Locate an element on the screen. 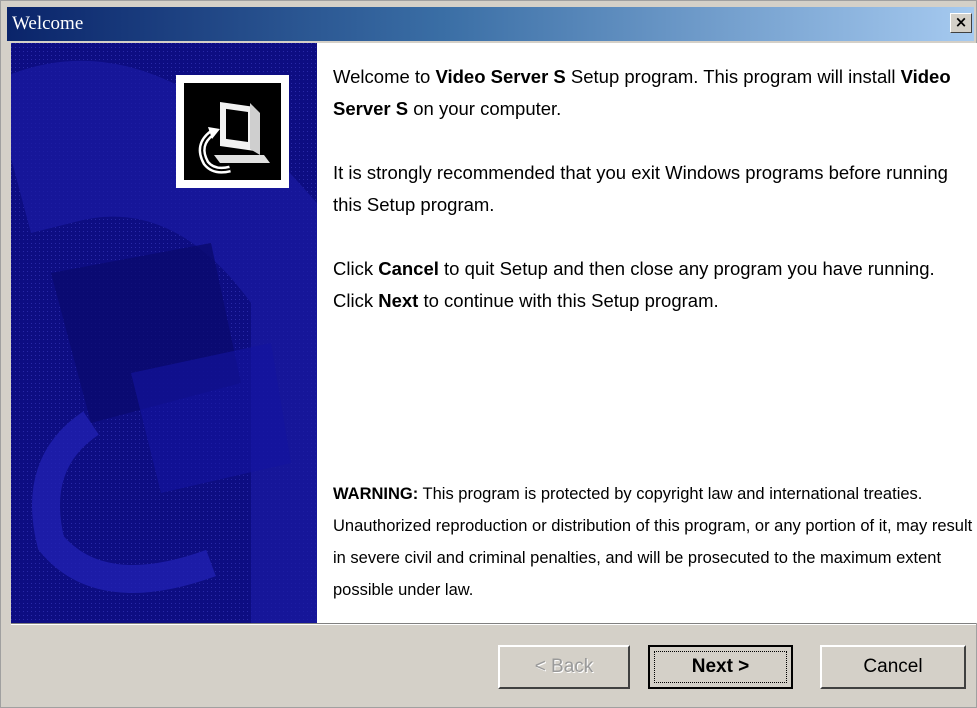 This screenshot has width=977, height=708. warning-label: WARNING: is located at coordinates (376, 494).